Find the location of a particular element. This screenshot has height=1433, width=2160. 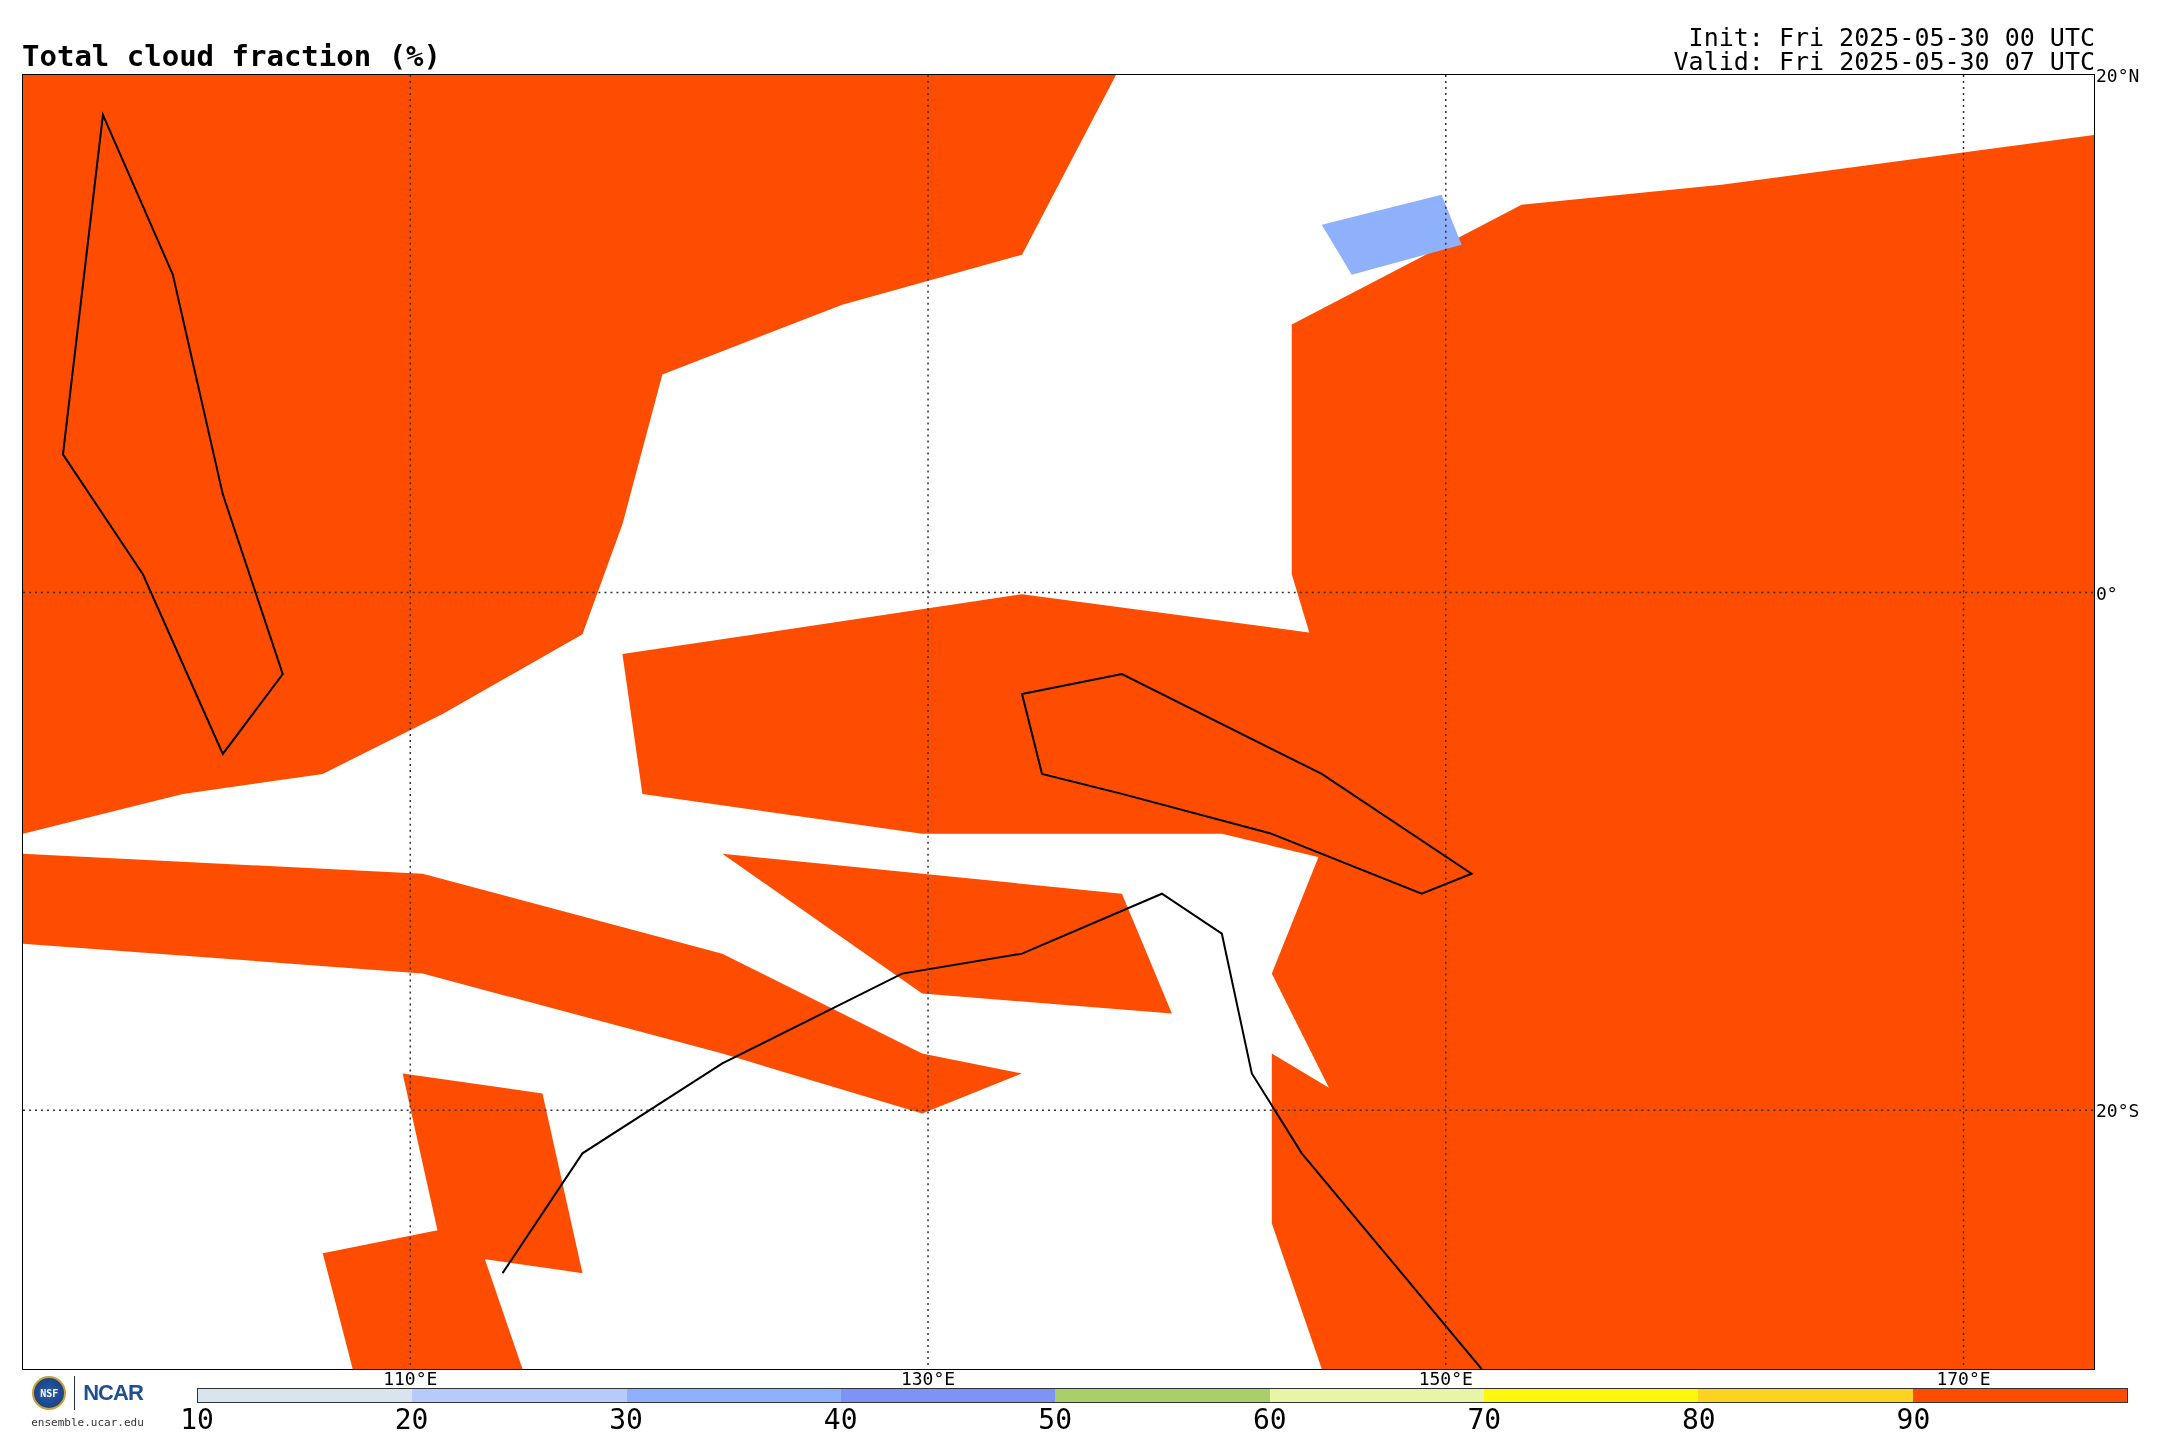

scale-tick-label: 90 is located at coordinates (1913, 1419).